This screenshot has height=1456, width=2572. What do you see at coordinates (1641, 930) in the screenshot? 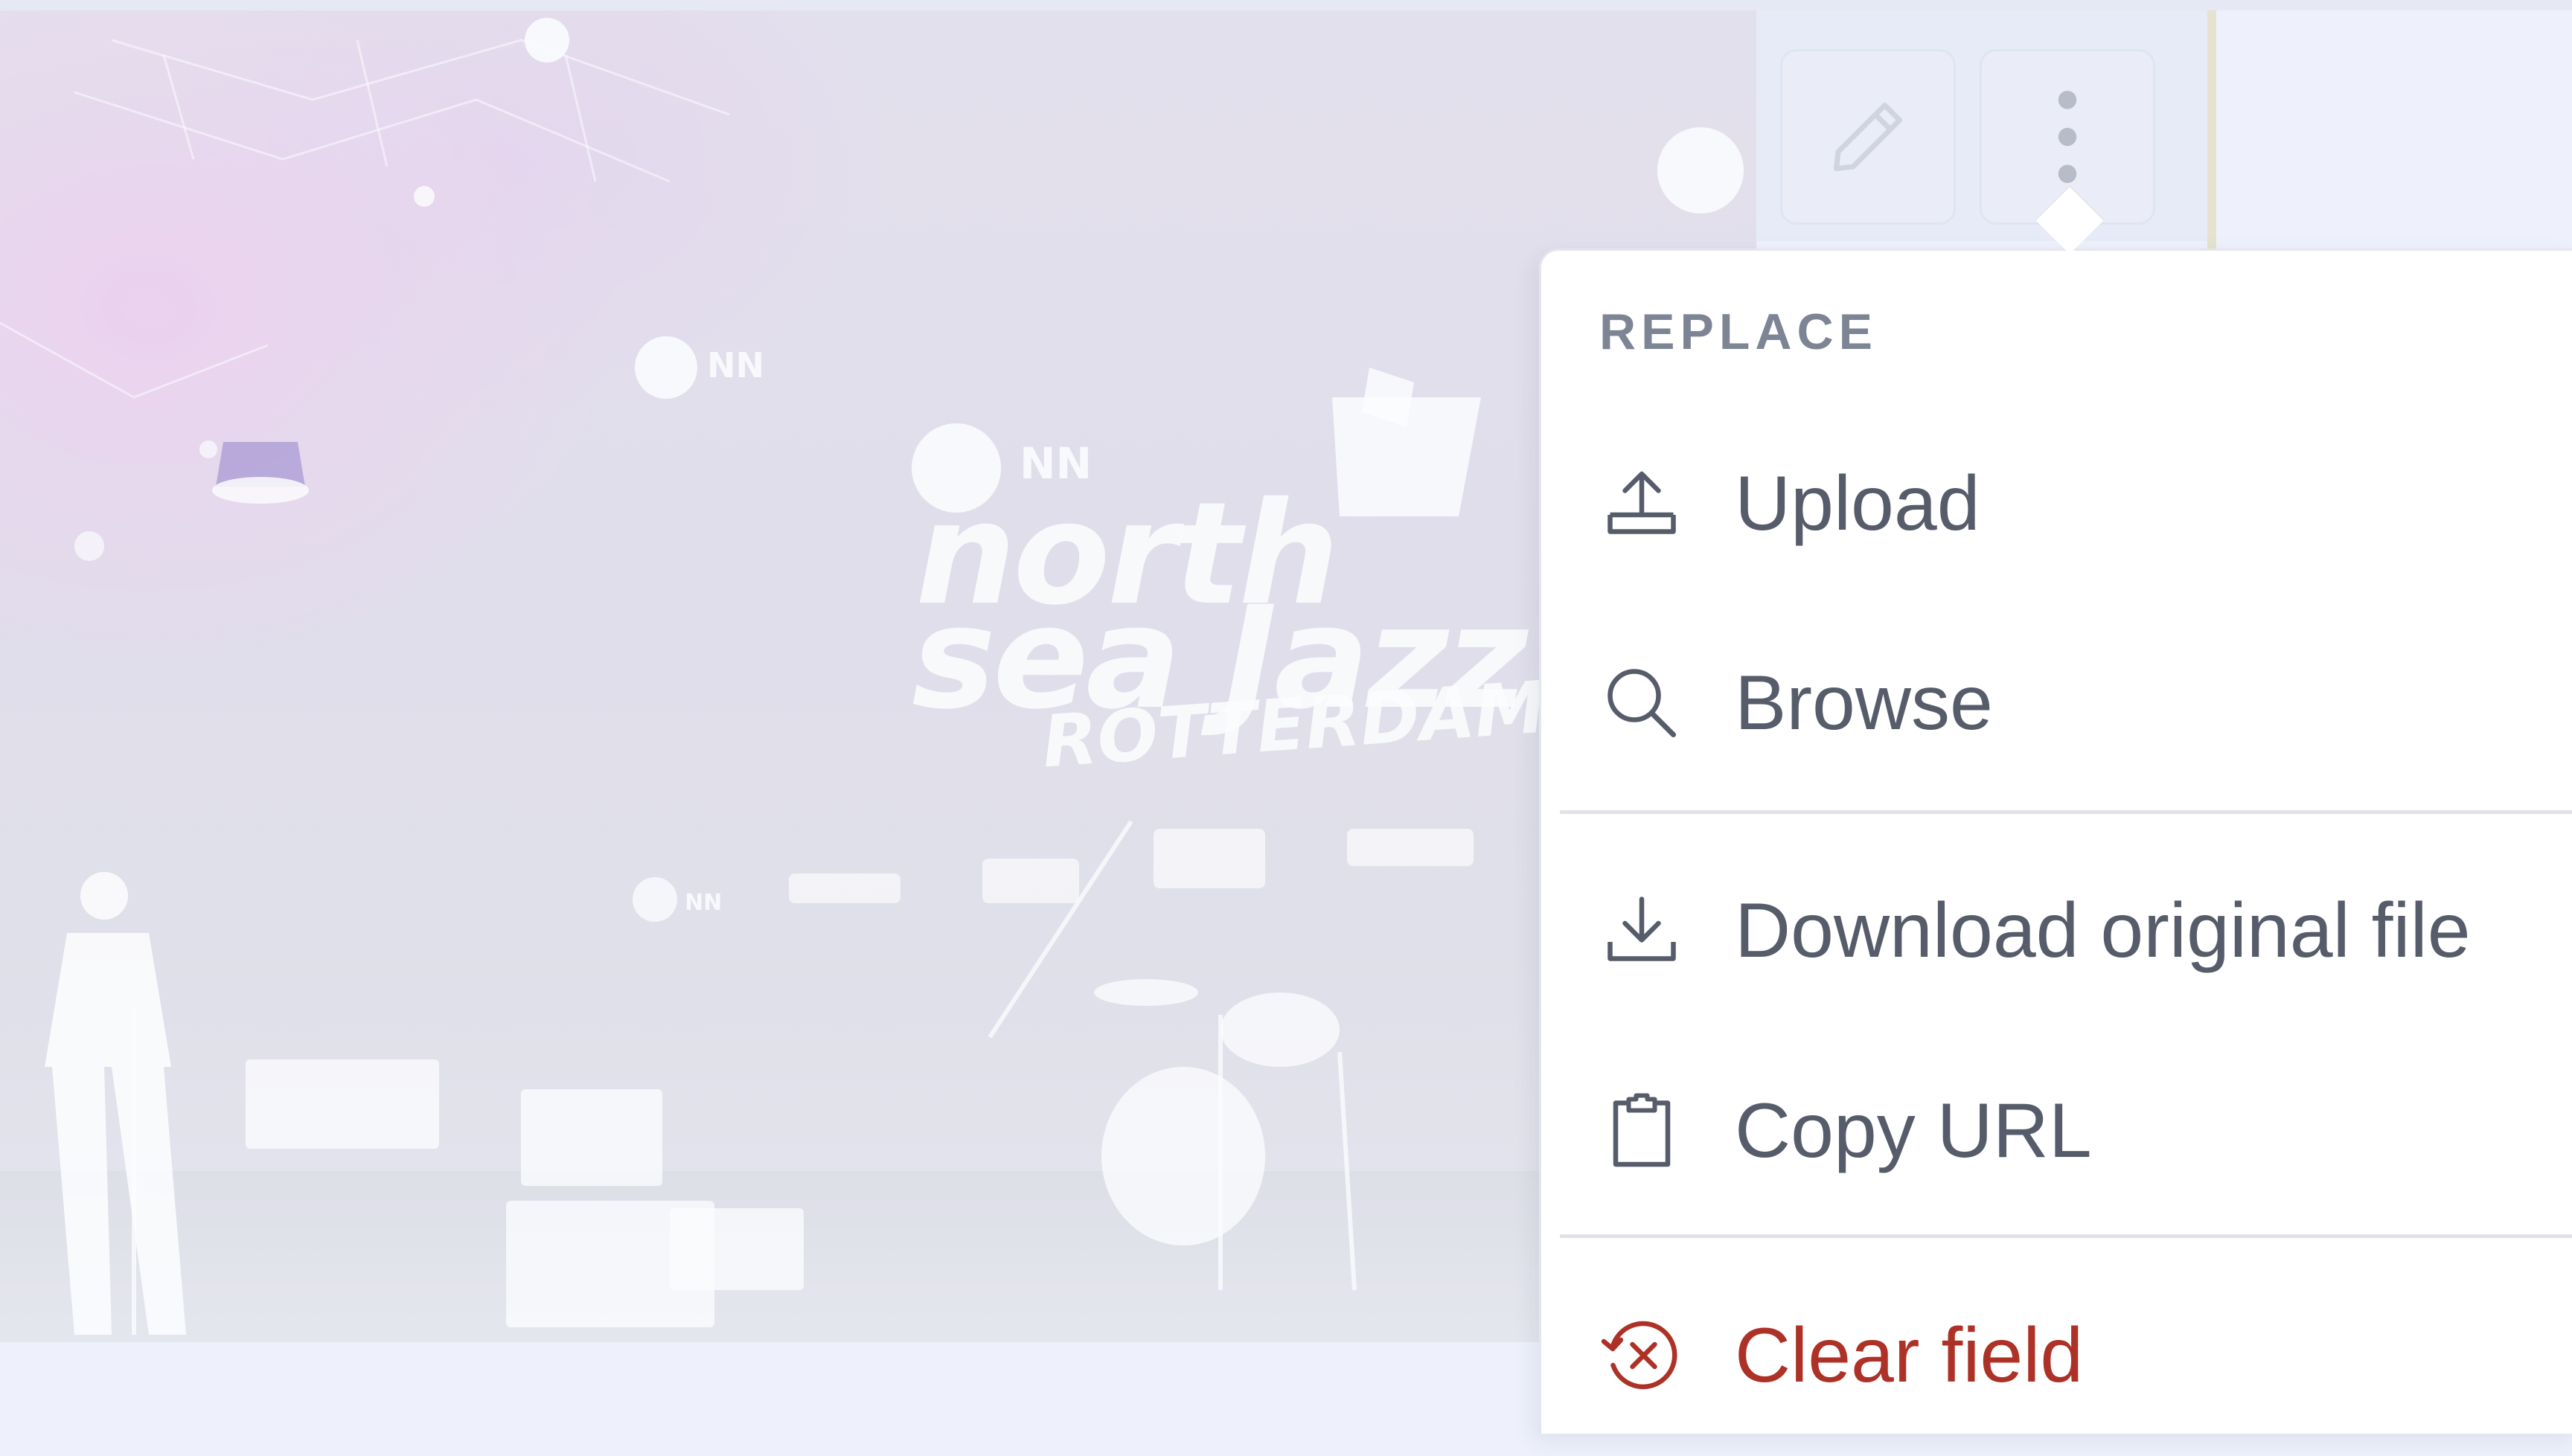
I see `download-icon` at bounding box center [1641, 930].